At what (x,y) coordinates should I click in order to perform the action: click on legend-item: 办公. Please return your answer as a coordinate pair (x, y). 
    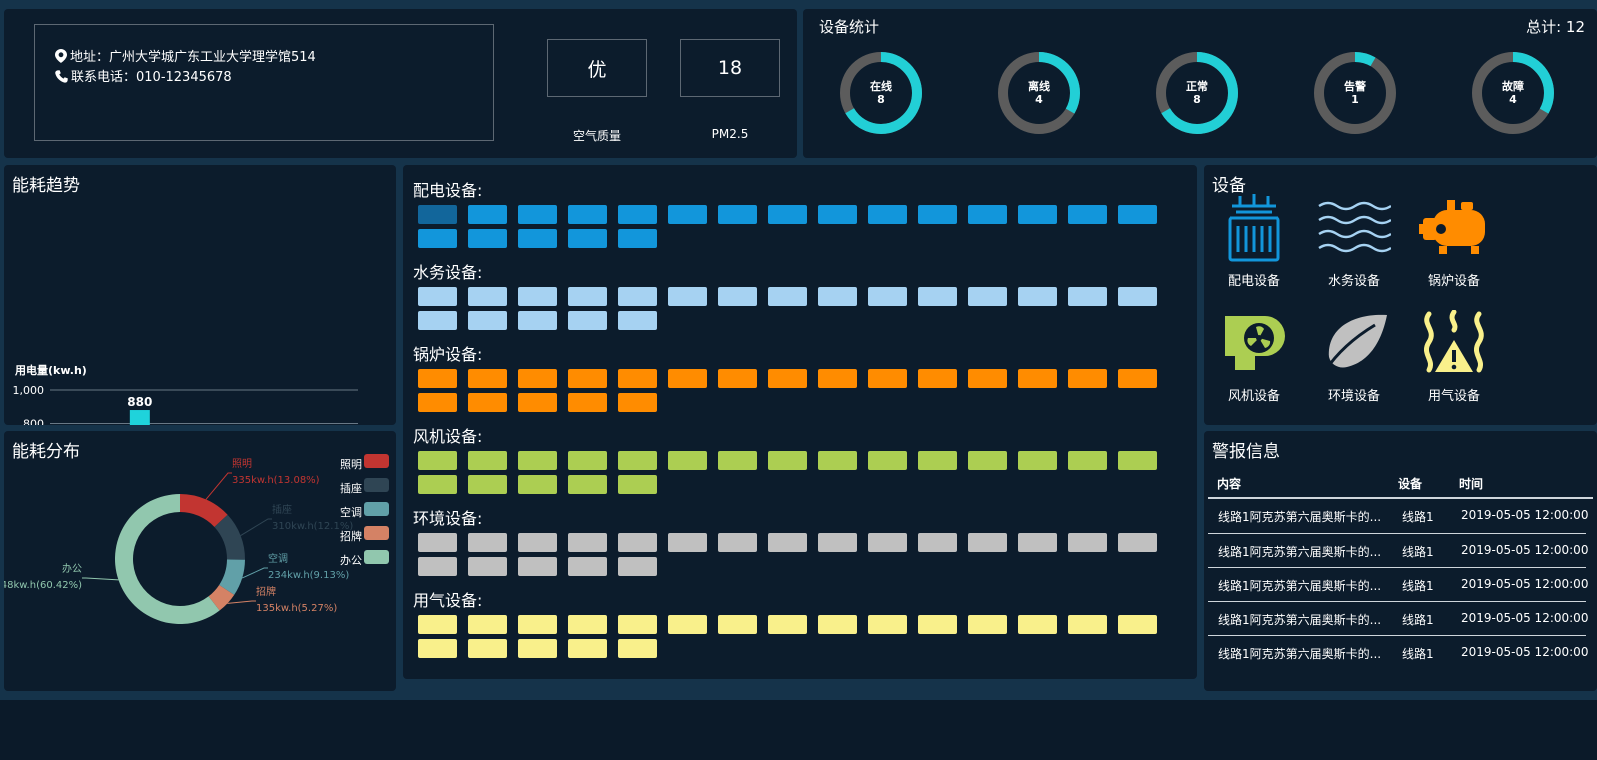
    Looking at the image, I should click on (364, 559).